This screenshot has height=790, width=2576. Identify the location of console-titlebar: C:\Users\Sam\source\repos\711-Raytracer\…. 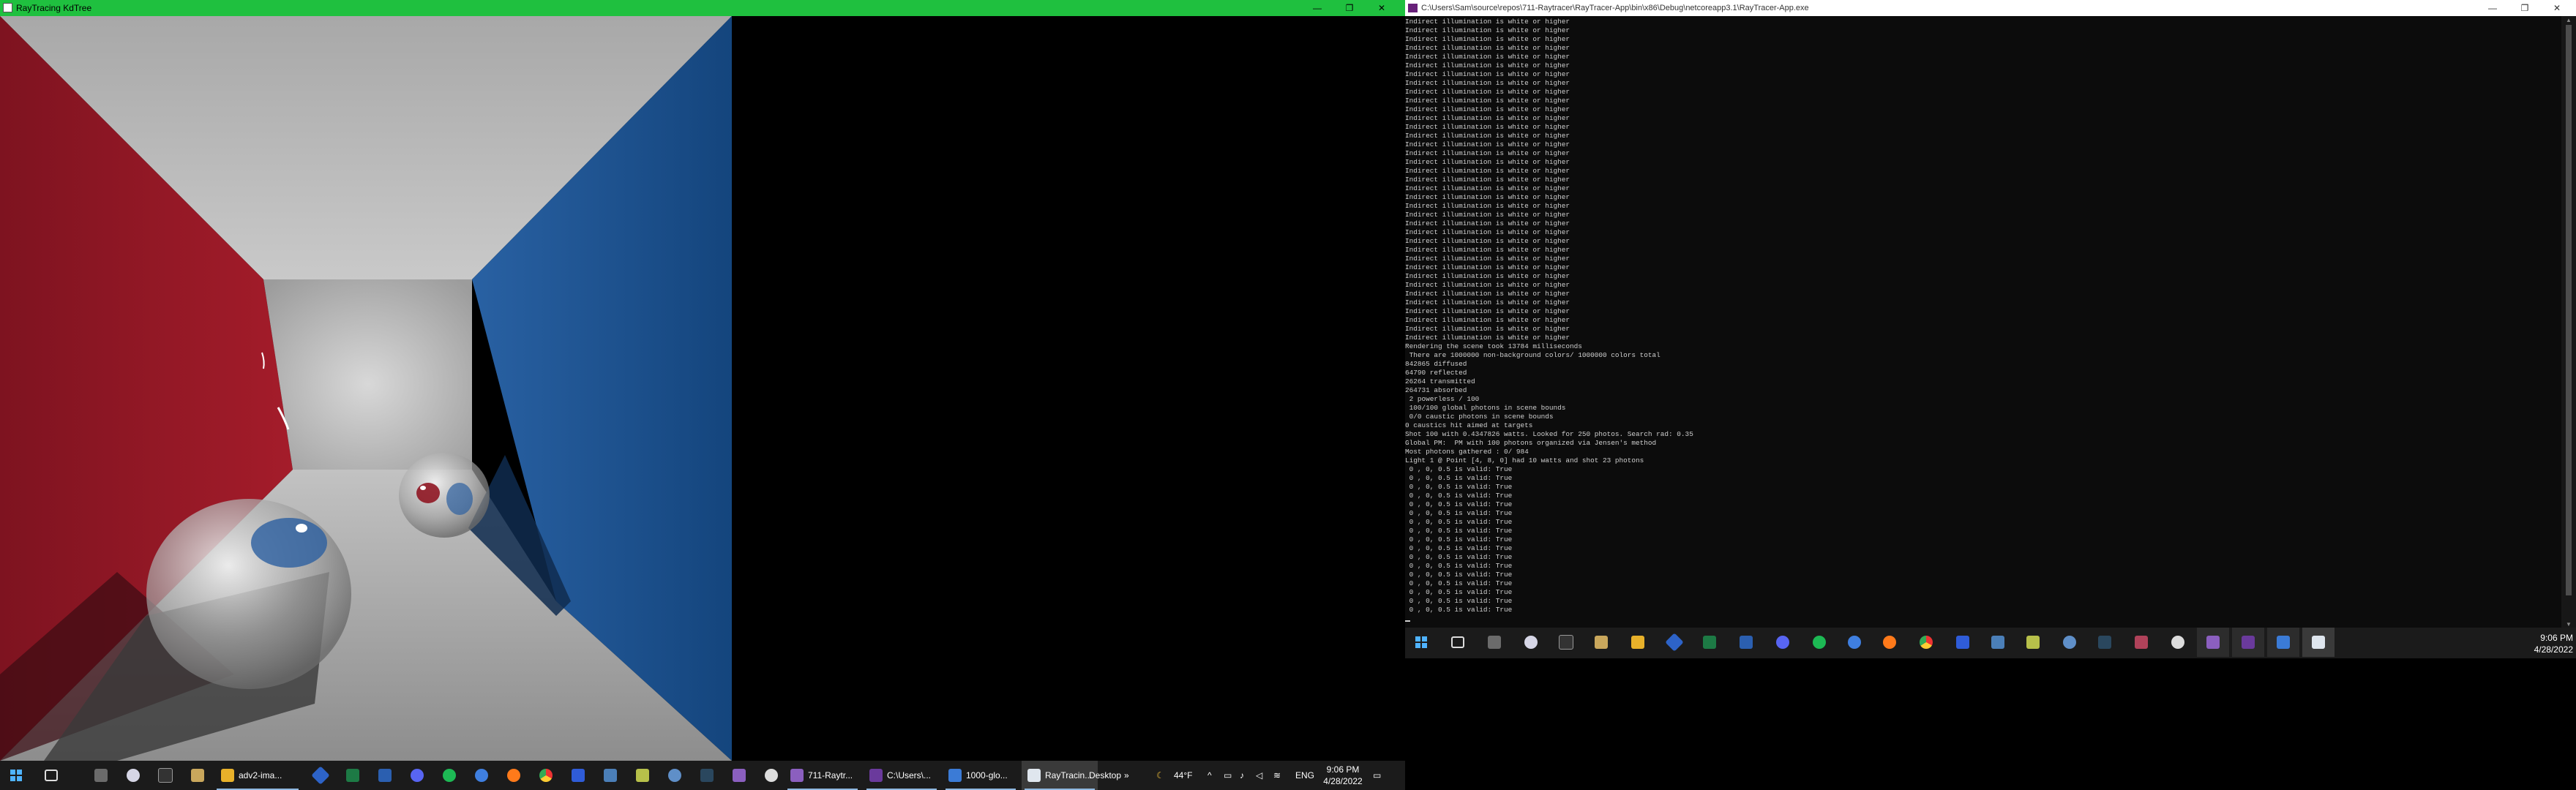
(1990, 8).